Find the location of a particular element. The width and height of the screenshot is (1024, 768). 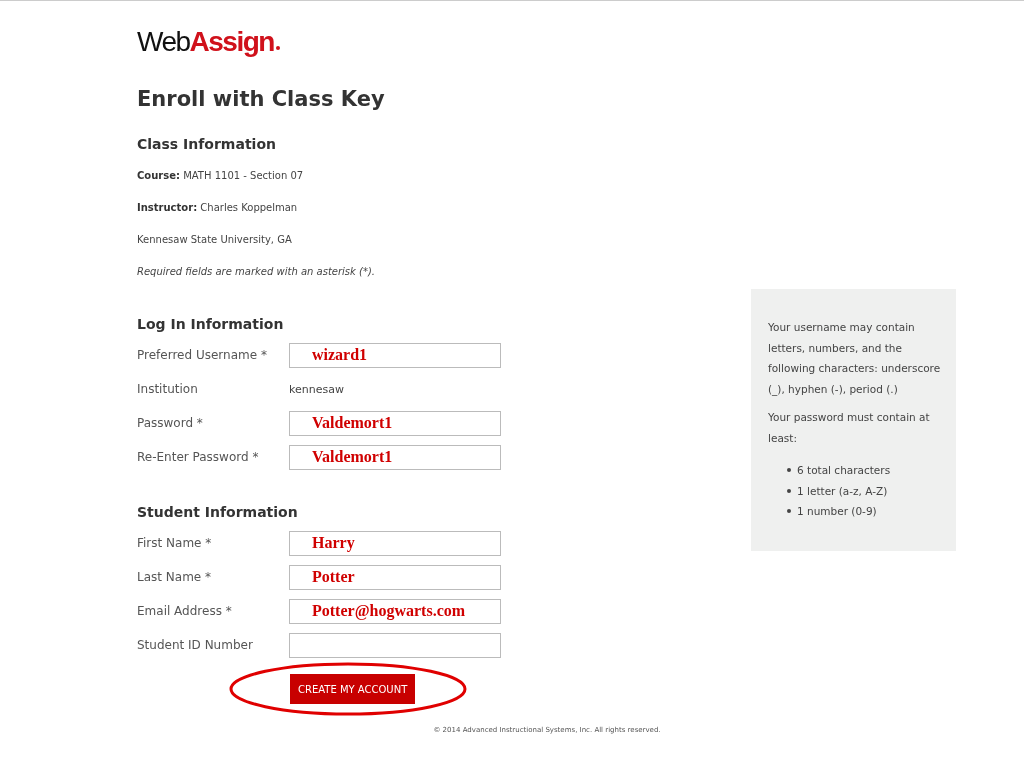

field-label: Last Name * is located at coordinates (175, 577).